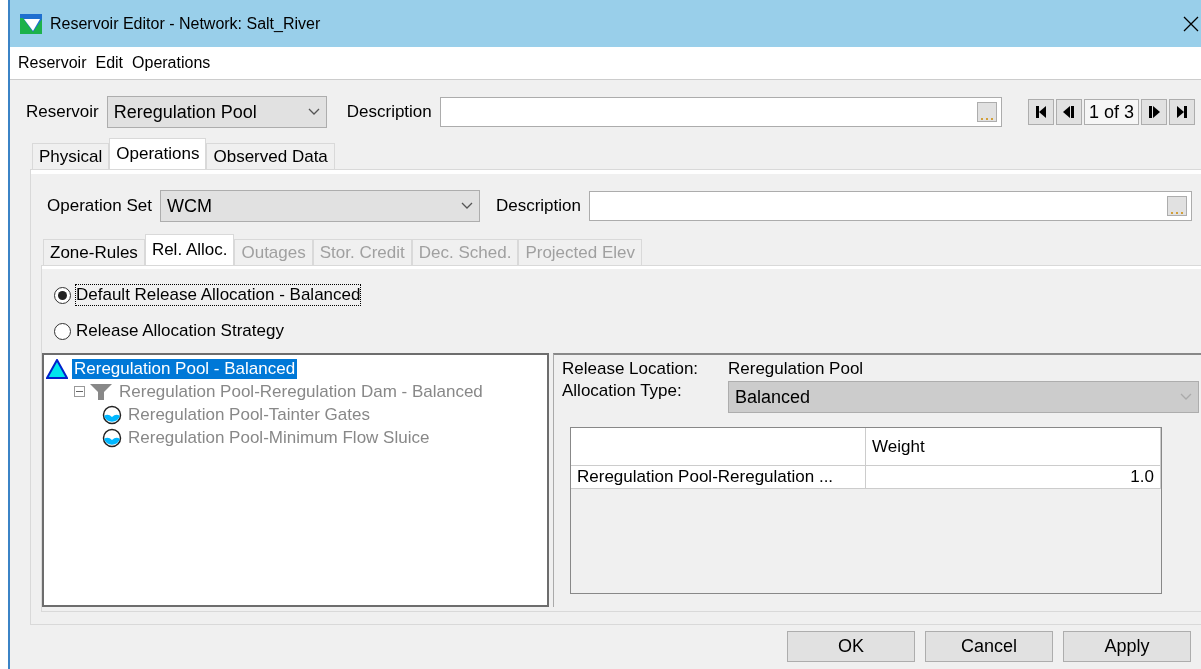  Describe the element at coordinates (171, 63) in the screenshot. I see `menu-item: Operations` at that location.